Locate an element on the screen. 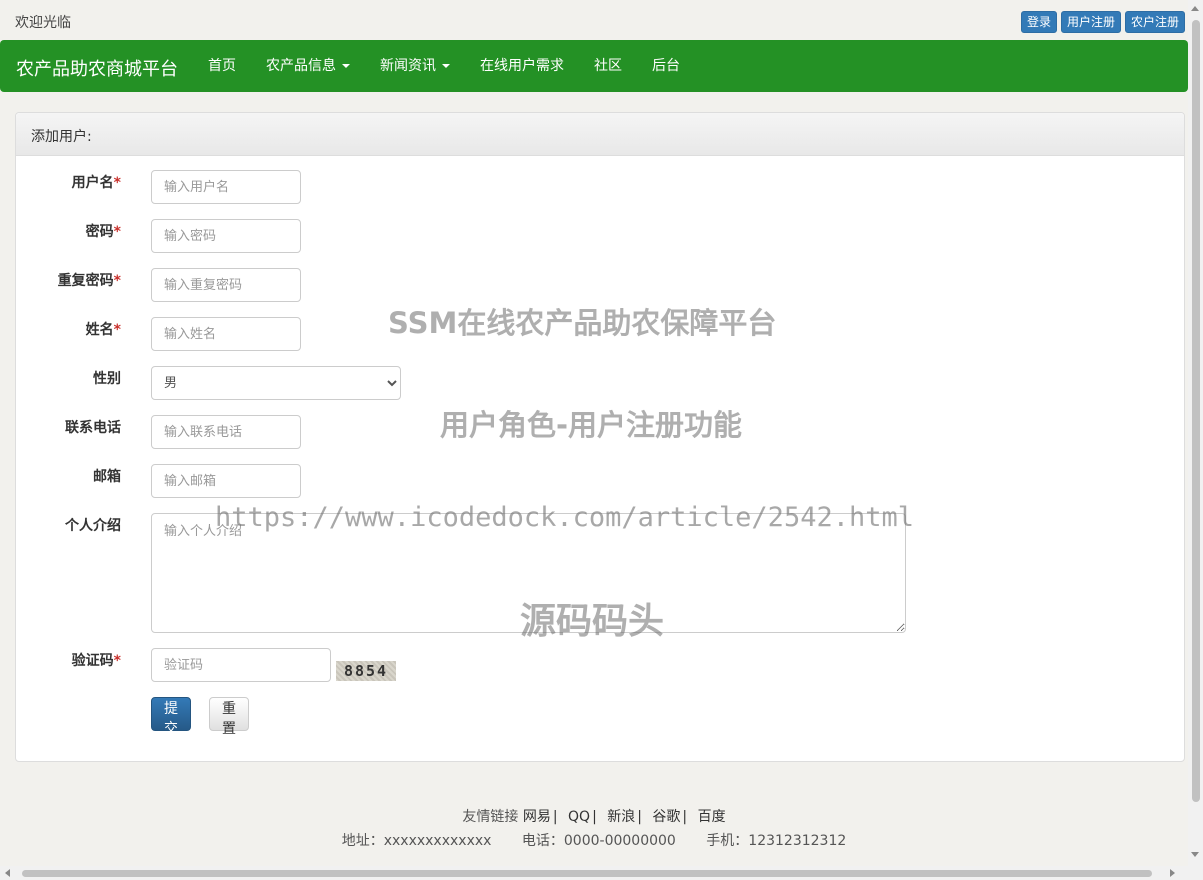  panel-title: 添加用户: is located at coordinates (600, 134).